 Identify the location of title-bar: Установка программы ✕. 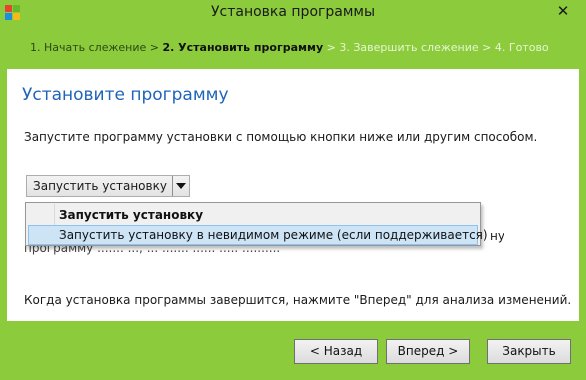
(293, 15).